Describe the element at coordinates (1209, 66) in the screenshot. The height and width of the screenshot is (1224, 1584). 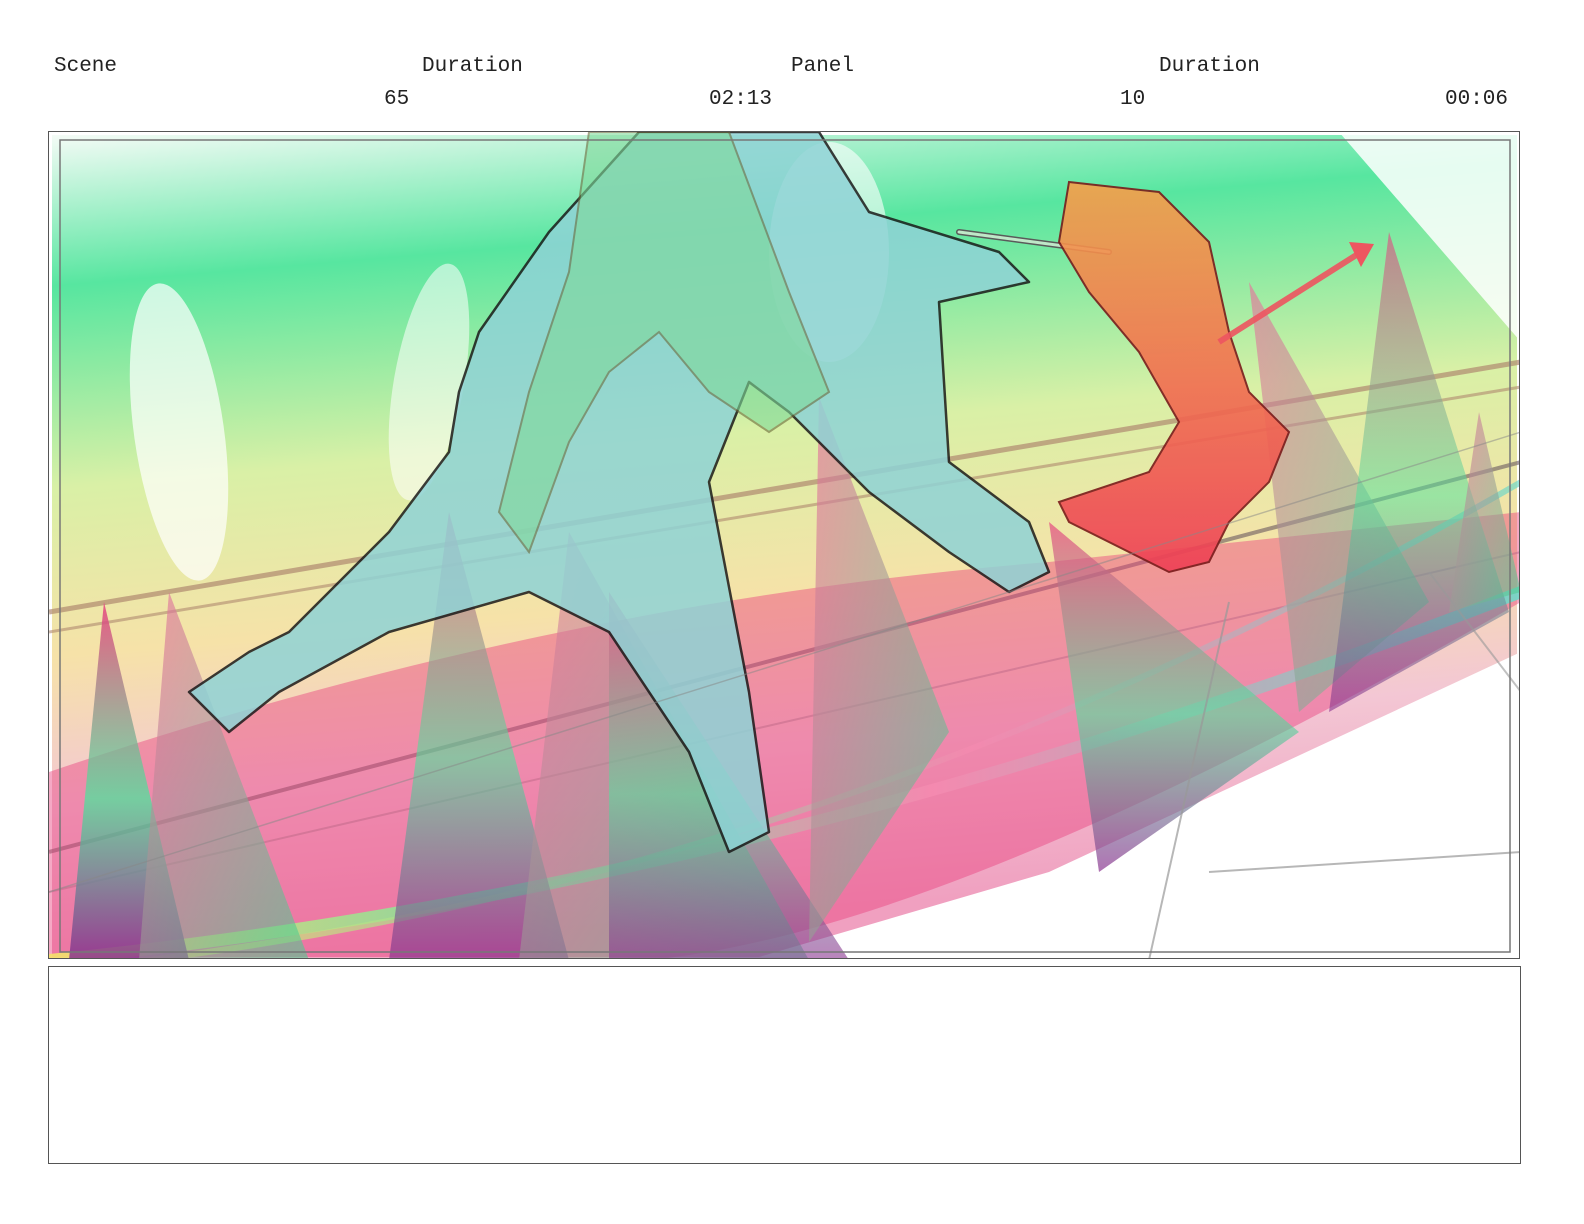
I see `panel-duration-label: Duration` at that location.